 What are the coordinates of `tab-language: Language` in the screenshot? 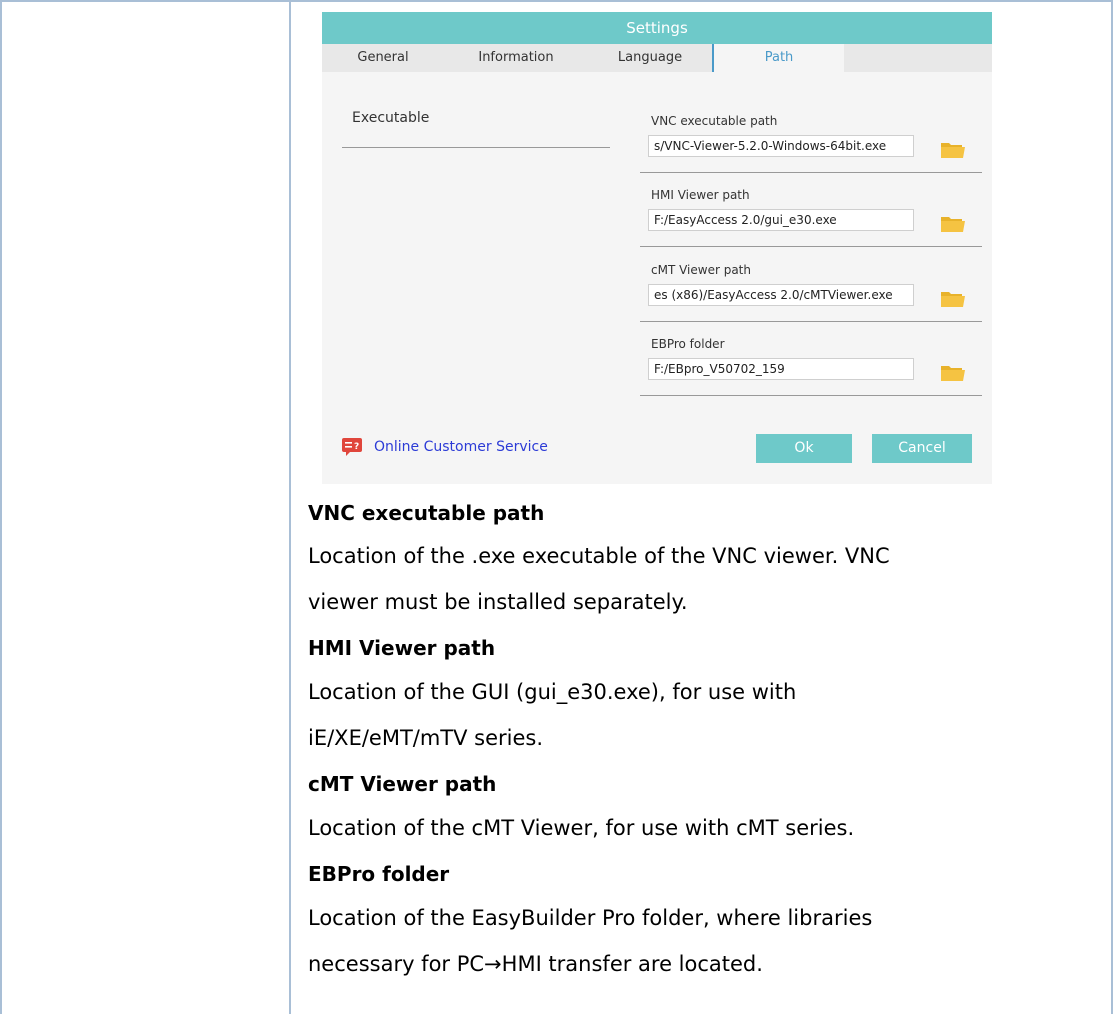 It's located at (650, 58).